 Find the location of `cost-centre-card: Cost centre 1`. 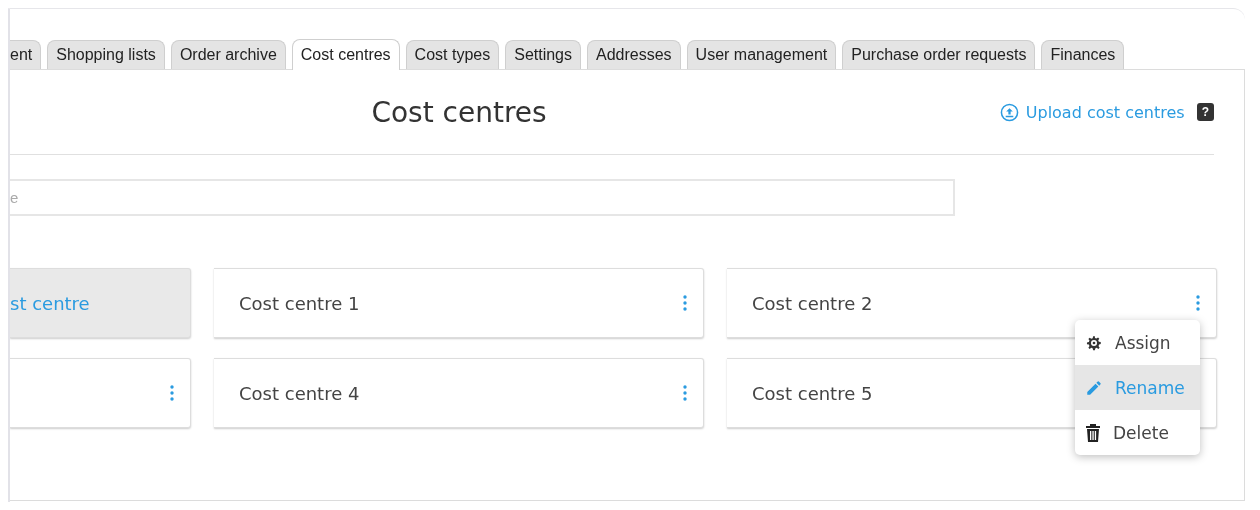

cost-centre-card: Cost centre 1 is located at coordinates (459, 303).